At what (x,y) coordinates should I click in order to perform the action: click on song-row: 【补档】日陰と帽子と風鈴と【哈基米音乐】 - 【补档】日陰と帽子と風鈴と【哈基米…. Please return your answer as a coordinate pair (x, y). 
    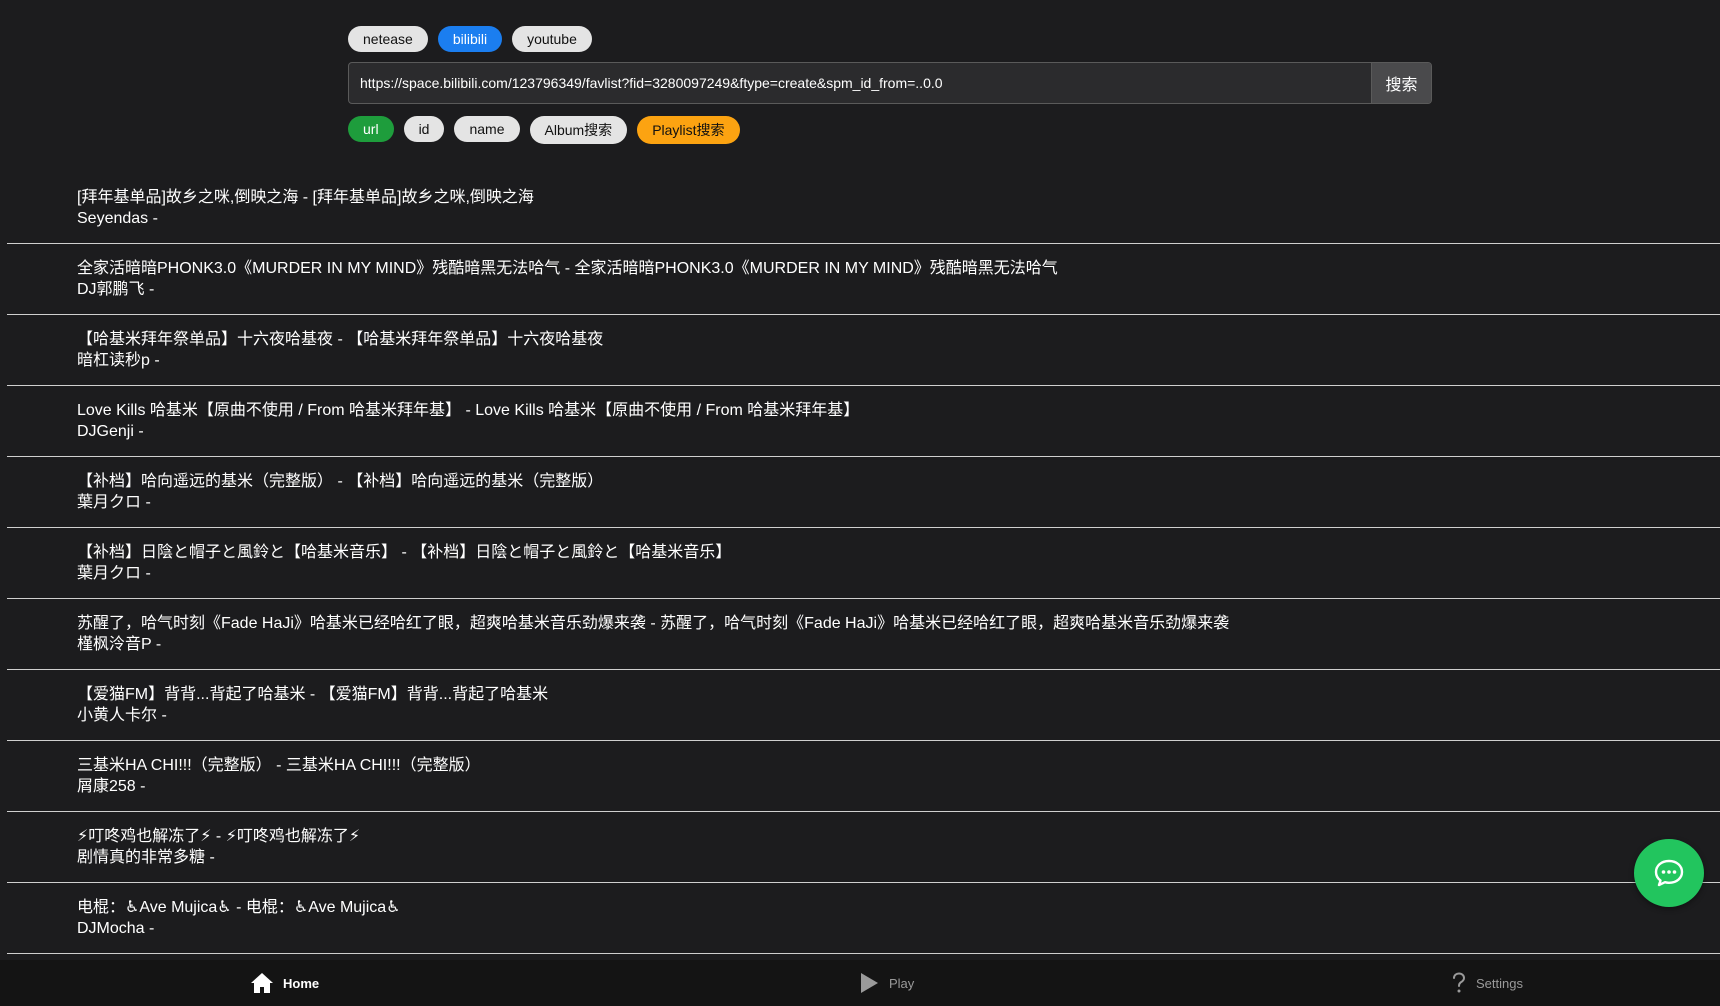
    Looking at the image, I should click on (863, 563).